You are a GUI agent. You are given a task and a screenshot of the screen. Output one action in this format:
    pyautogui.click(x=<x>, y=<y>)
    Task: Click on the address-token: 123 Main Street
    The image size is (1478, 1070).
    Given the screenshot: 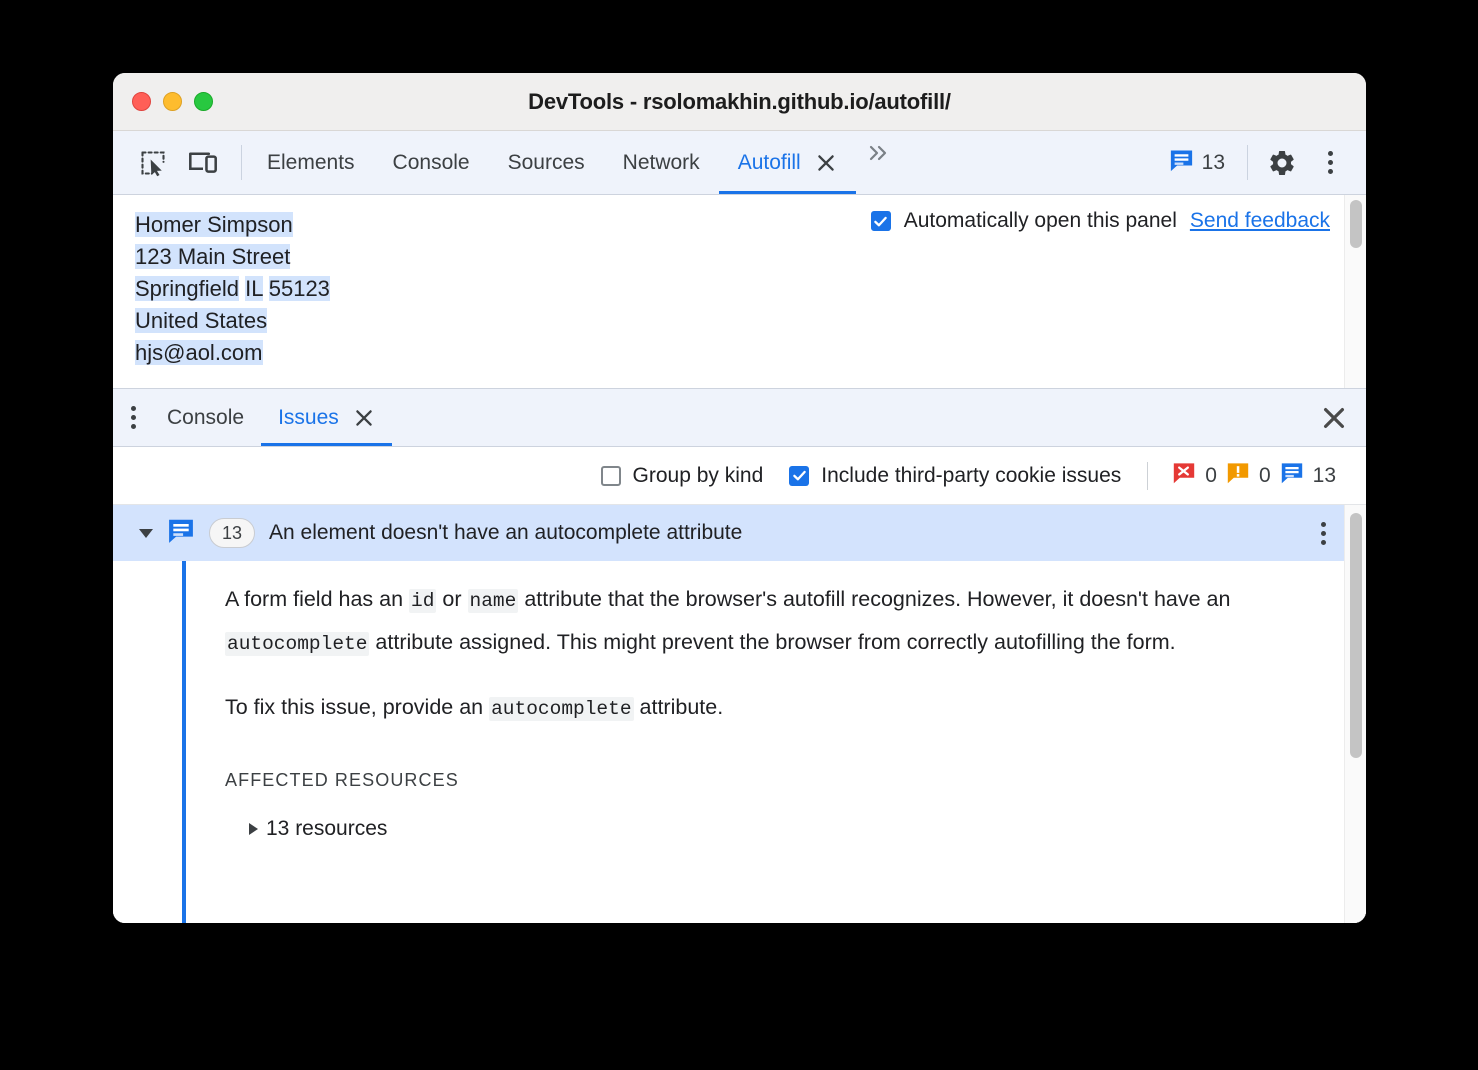 What is the action you would take?
    pyautogui.click(x=213, y=256)
    